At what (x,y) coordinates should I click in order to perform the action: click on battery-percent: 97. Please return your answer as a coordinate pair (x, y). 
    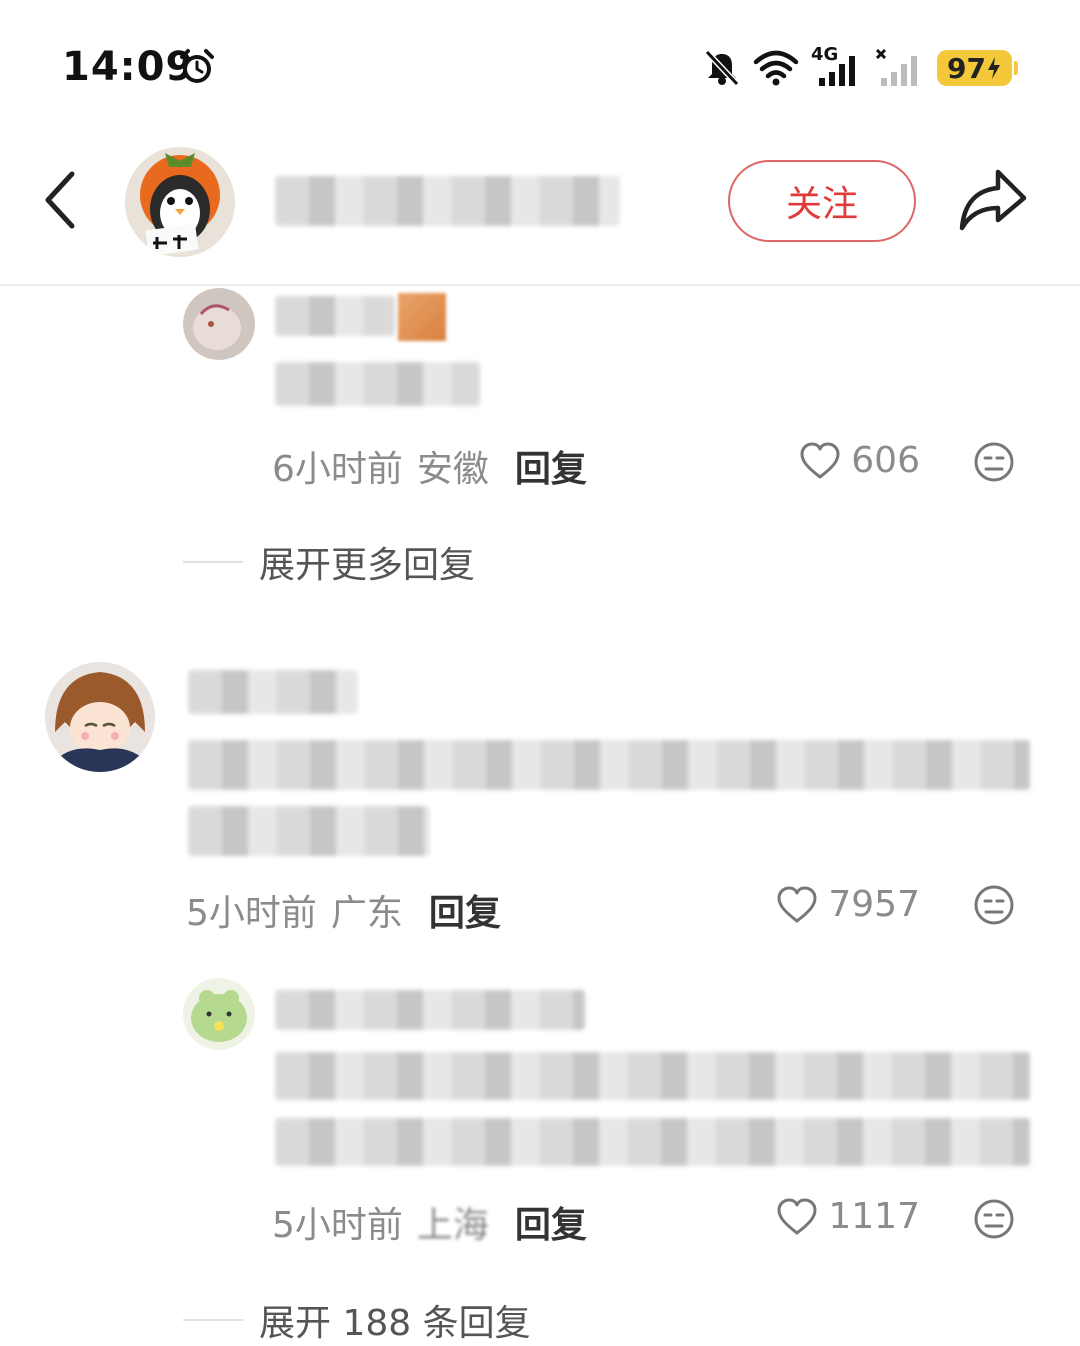
    Looking at the image, I should click on (966, 68).